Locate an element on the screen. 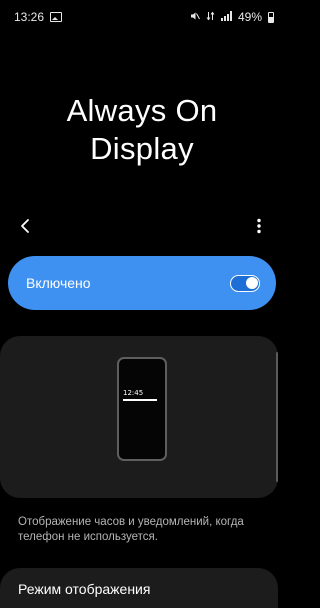 The image size is (320, 608). preview-clock-time: 12:45 is located at coordinates (133, 393).